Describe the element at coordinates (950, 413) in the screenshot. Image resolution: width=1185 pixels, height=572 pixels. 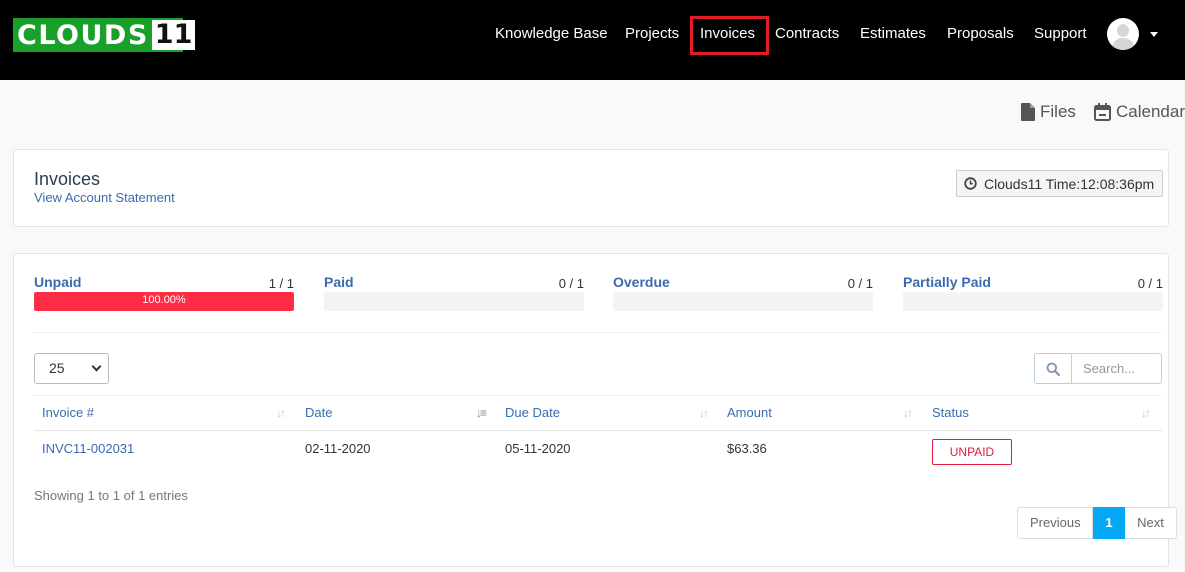
I see `column-header-status: Status` at that location.